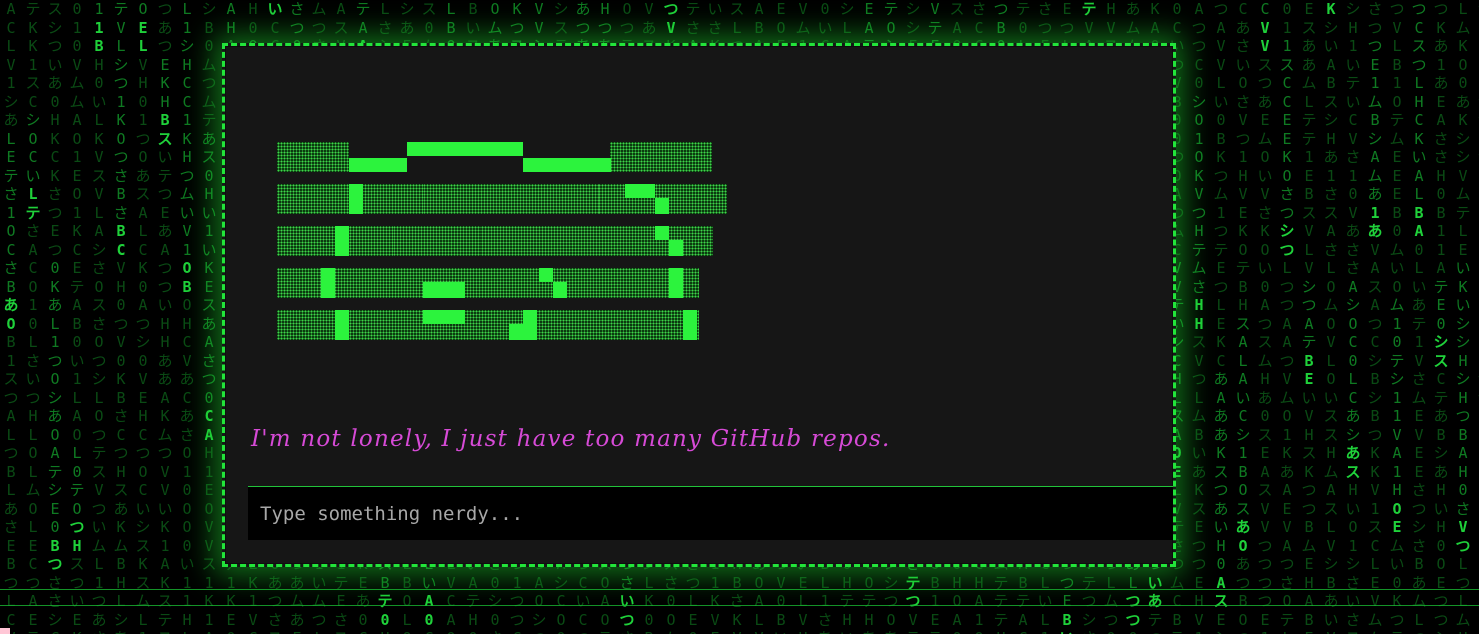  Describe the element at coordinates (55, 317) in the screenshot. I see `rain-column: スシついあ0HKCKさつEつ0KあL1つOシあOAテシE0BつささシC` at that location.